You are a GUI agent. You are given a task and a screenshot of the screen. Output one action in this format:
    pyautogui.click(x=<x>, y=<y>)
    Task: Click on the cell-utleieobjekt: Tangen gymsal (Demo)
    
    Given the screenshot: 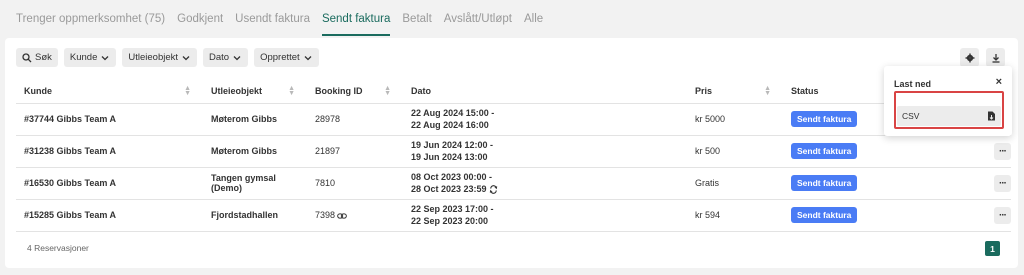 What is the action you would take?
    pyautogui.click(x=255, y=183)
    